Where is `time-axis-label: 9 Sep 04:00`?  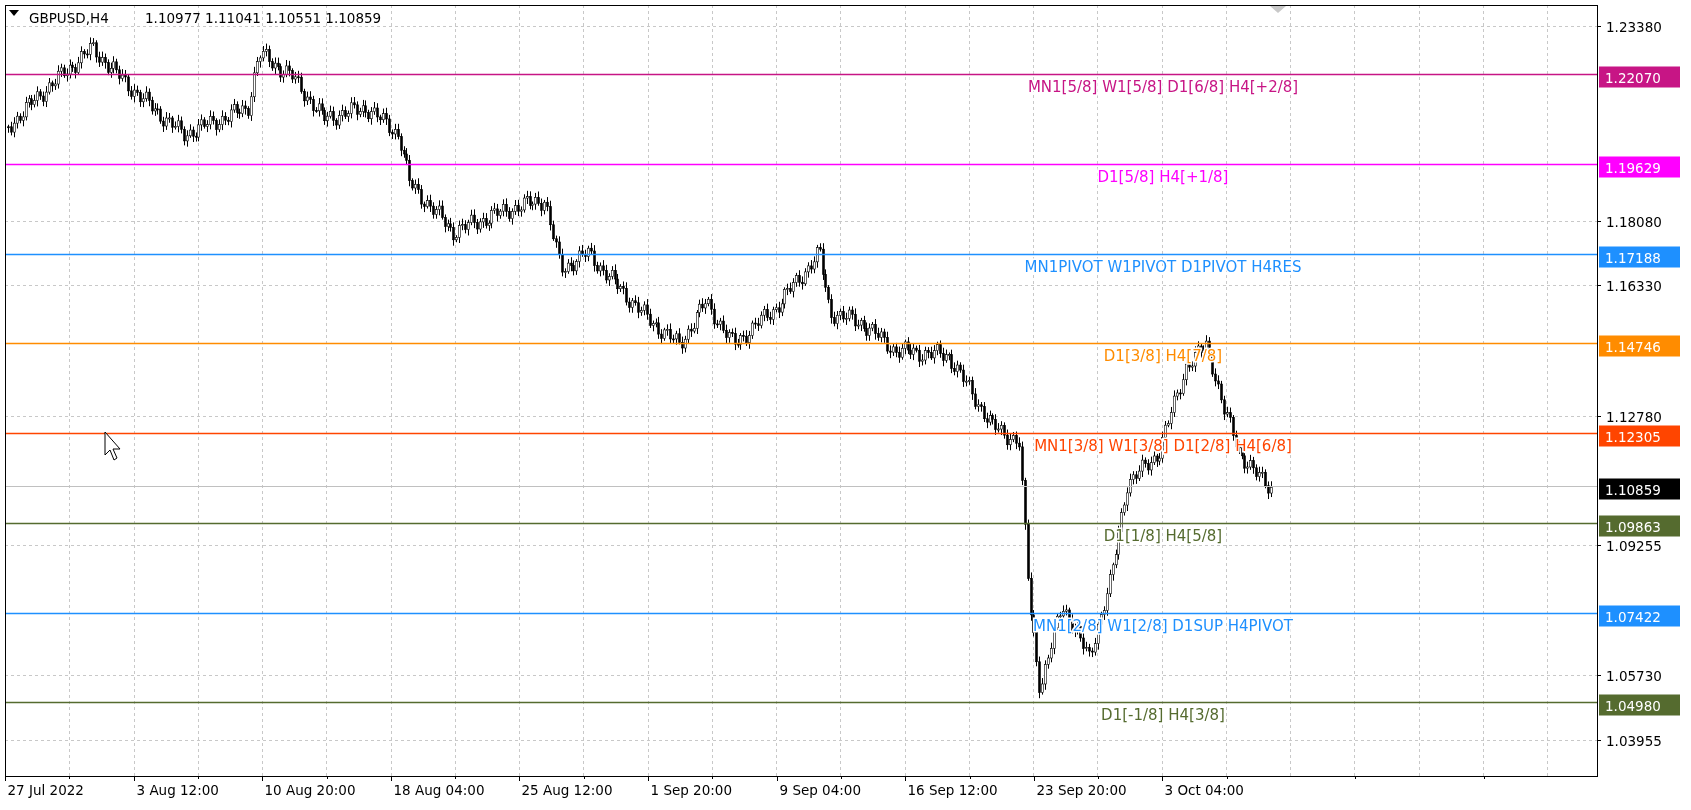 time-axis-label: 9 Sep 04:00 is located at coordinates (820, 790).